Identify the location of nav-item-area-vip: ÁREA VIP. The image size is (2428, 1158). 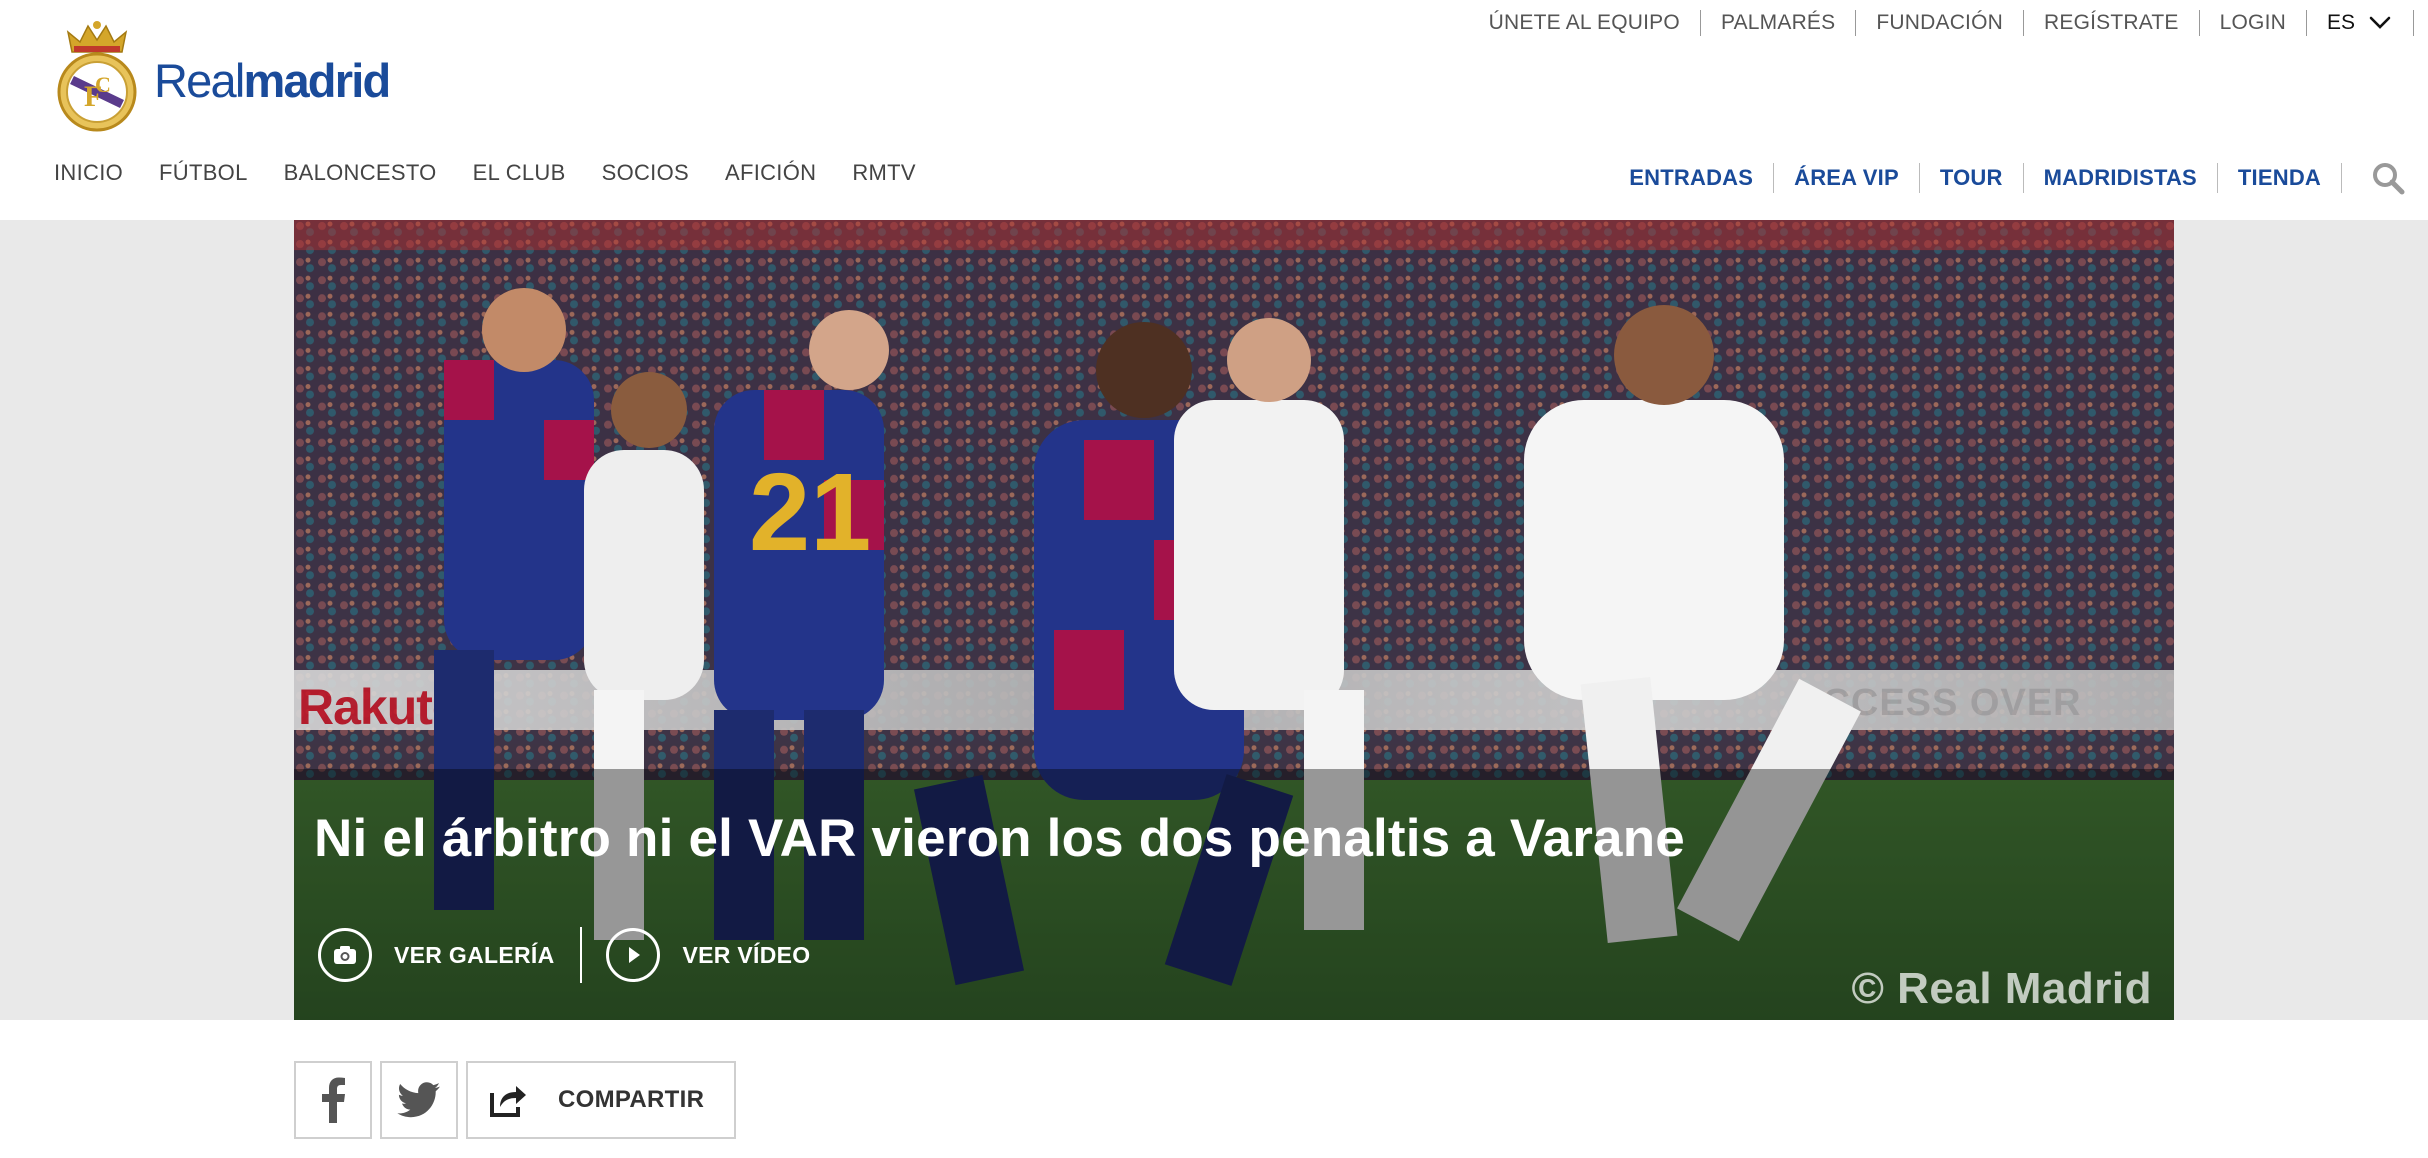
(1847, 178).